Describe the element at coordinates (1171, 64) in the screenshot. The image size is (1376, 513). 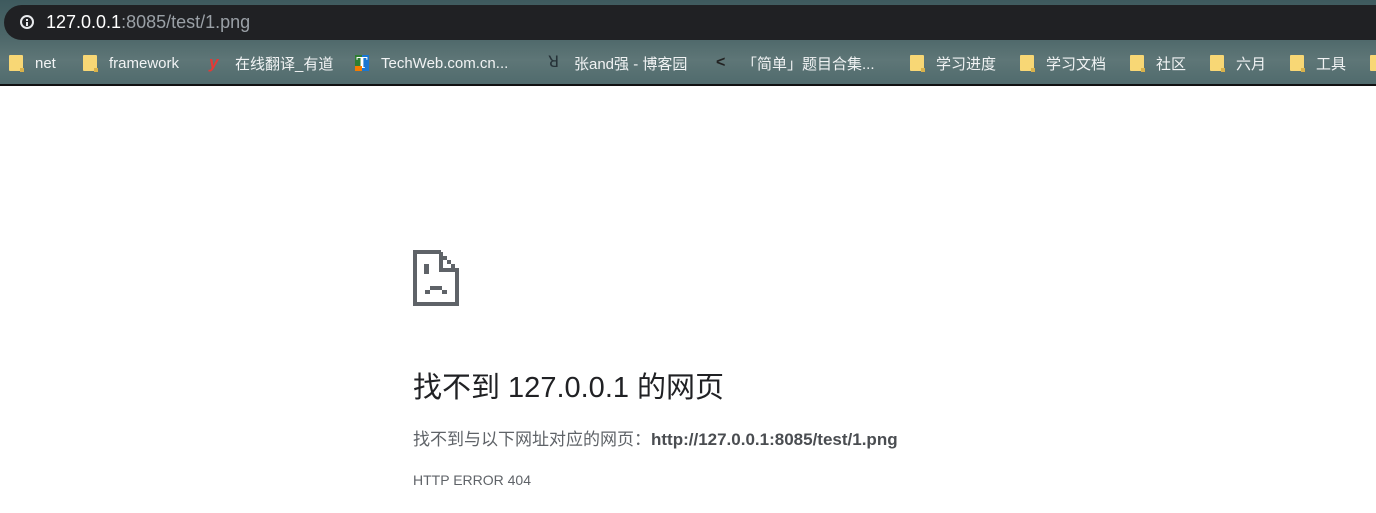
I see `bookmark-label: 社区` at that location.